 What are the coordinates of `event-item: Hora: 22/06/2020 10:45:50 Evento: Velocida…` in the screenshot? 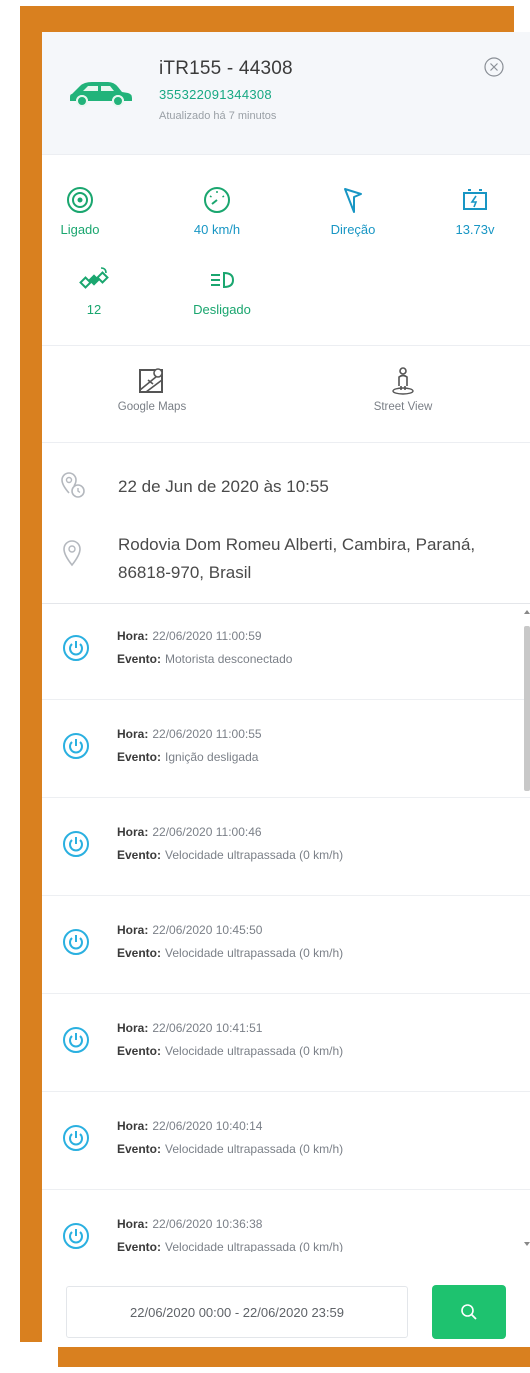 It's located at (286, 945).